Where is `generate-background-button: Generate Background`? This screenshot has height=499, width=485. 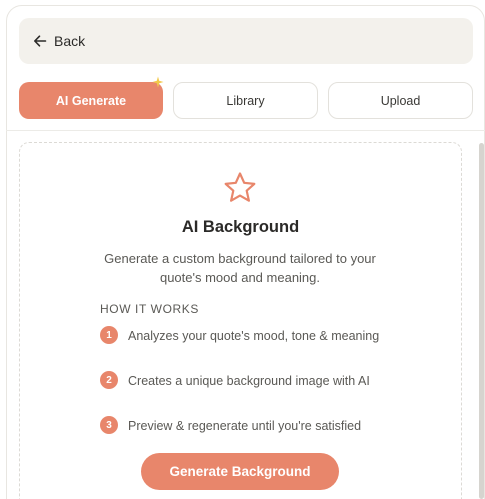
generate-background-button: Generate Background is located at coordinates (240, 471).